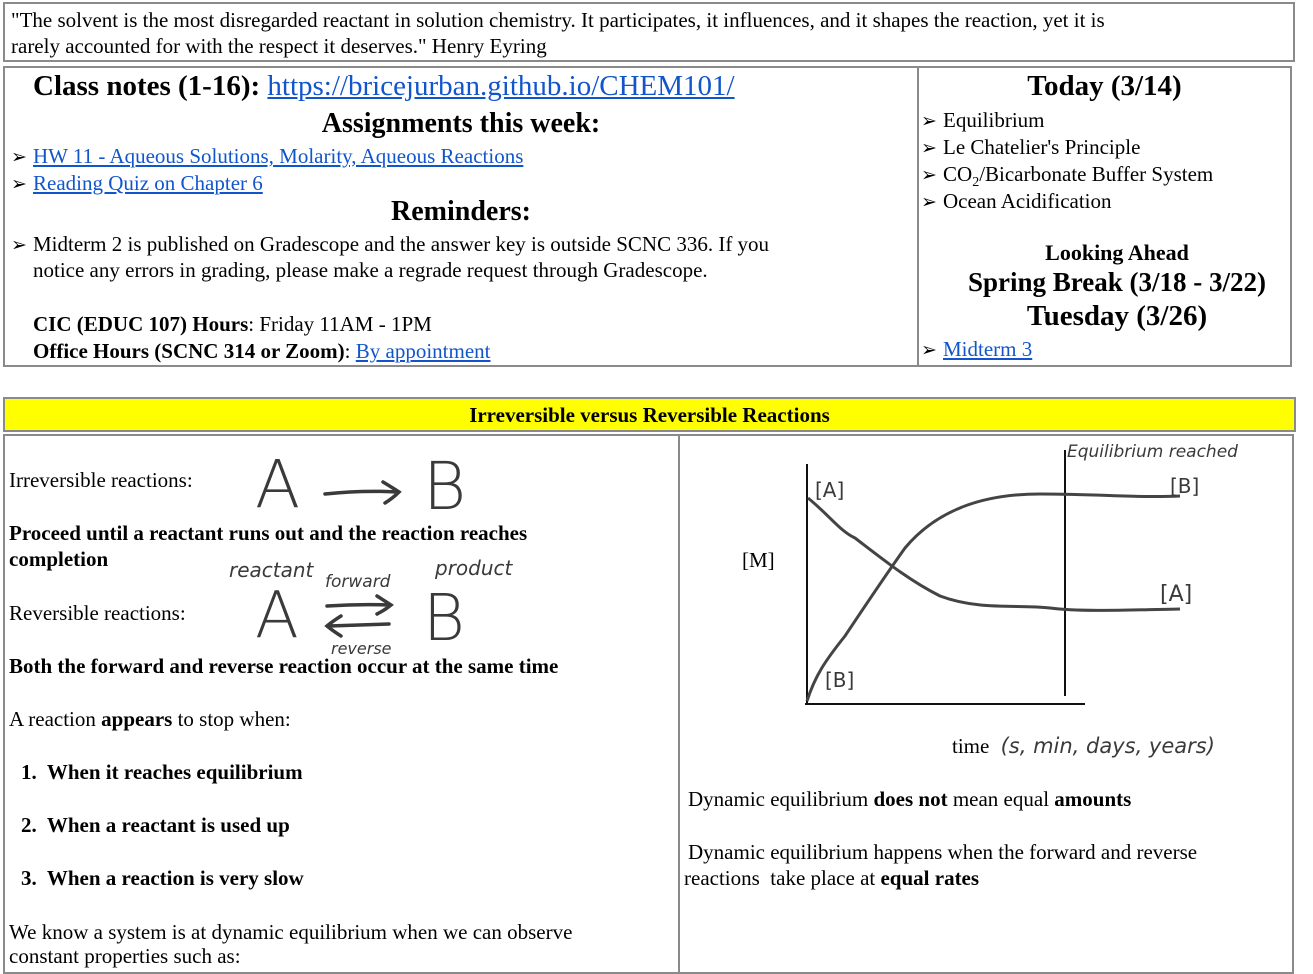 The image size is (1313, 974). What do you see at coordinates (59, 559) in the screenshot?
I see `proceed-text-line-2: completion` at bounding box center [59, 559].